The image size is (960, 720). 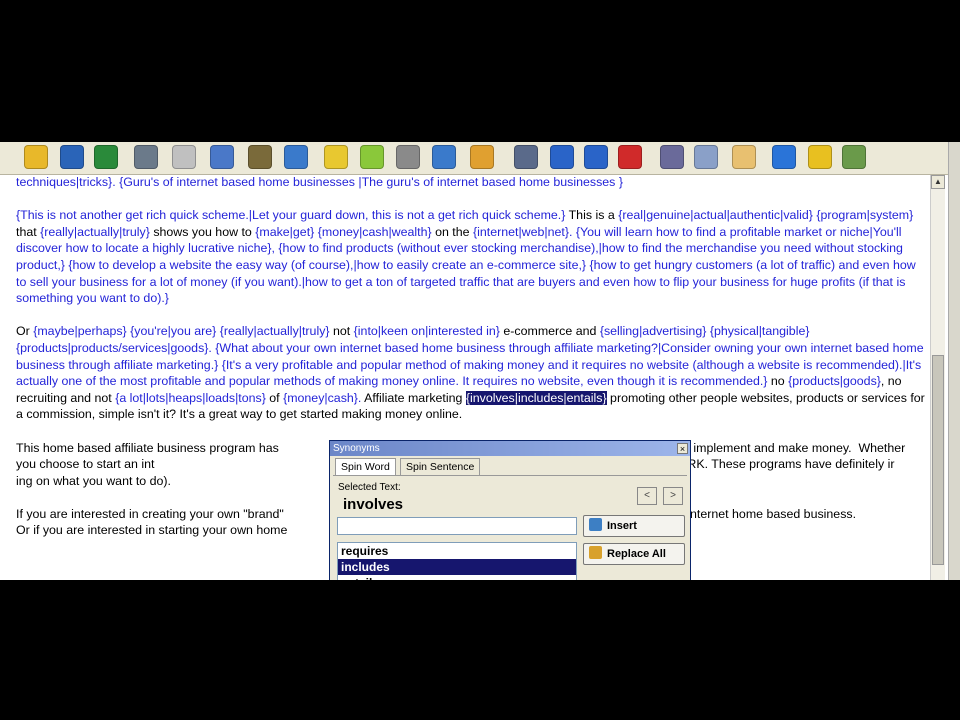 I want to click on spin-syntax-text: {physical|tangible}, so click(x=759, y=331).